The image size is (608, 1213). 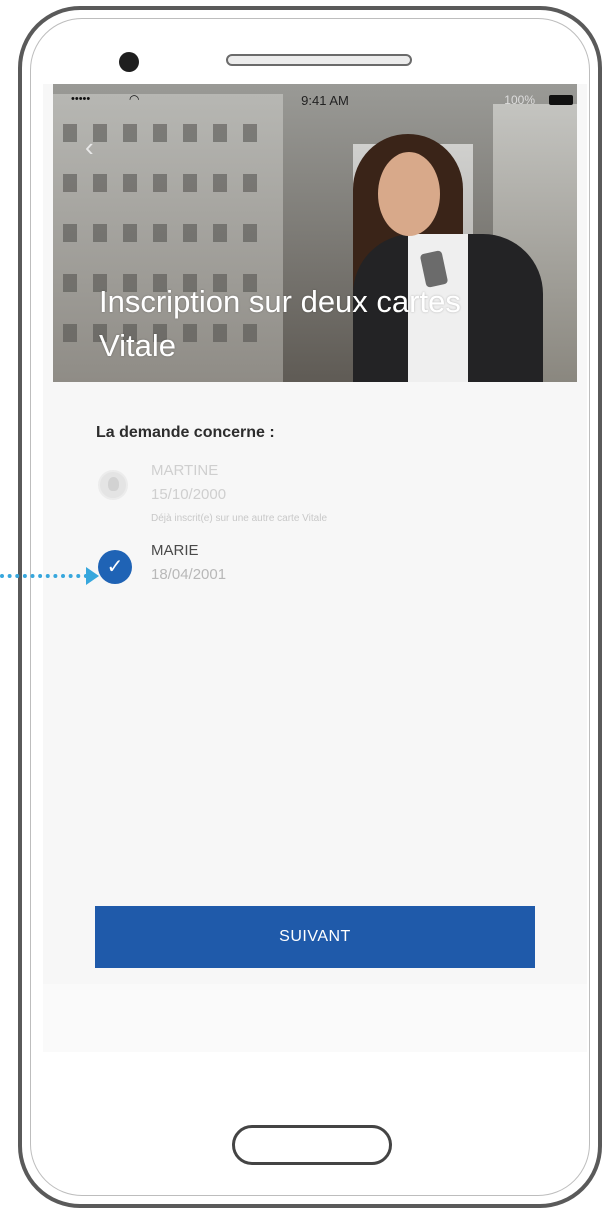 What do you see at coordinates (315, 1018) in the screenshot?
I see `screen-footer` at bounding box center [315, 1018].